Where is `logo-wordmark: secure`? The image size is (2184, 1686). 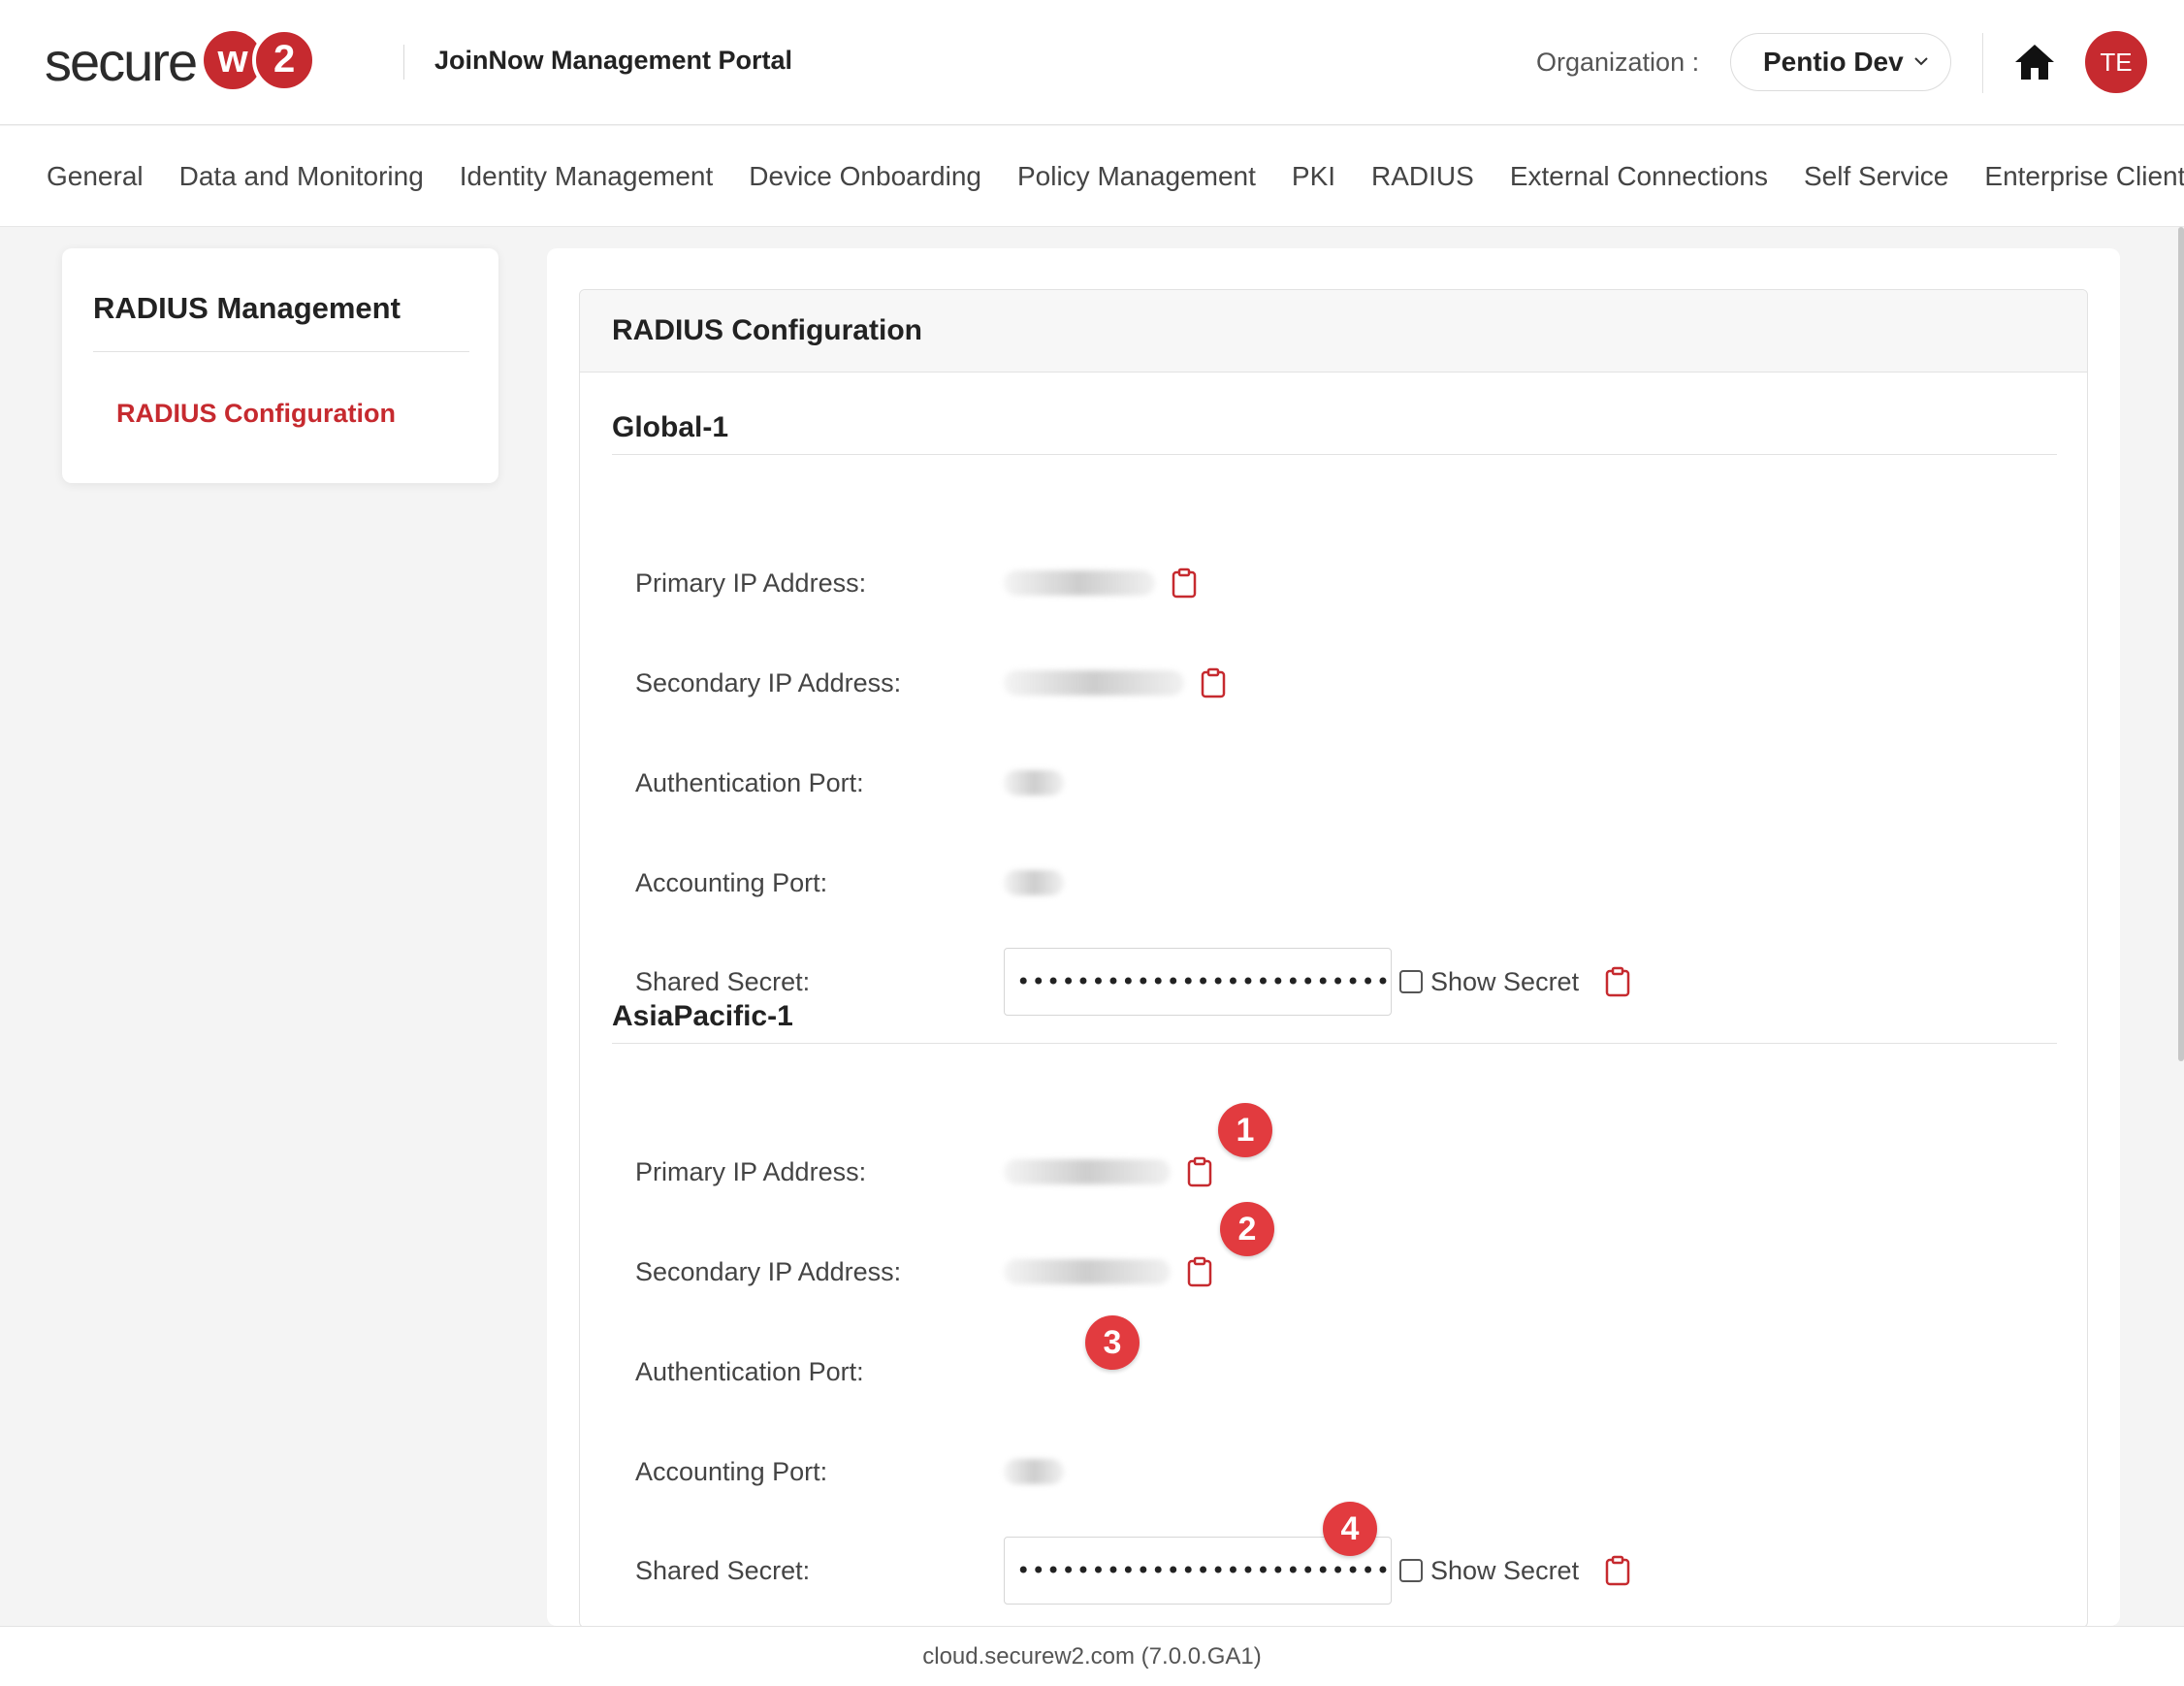
logo-wordmark: secure is located at coordinates (121, 61).